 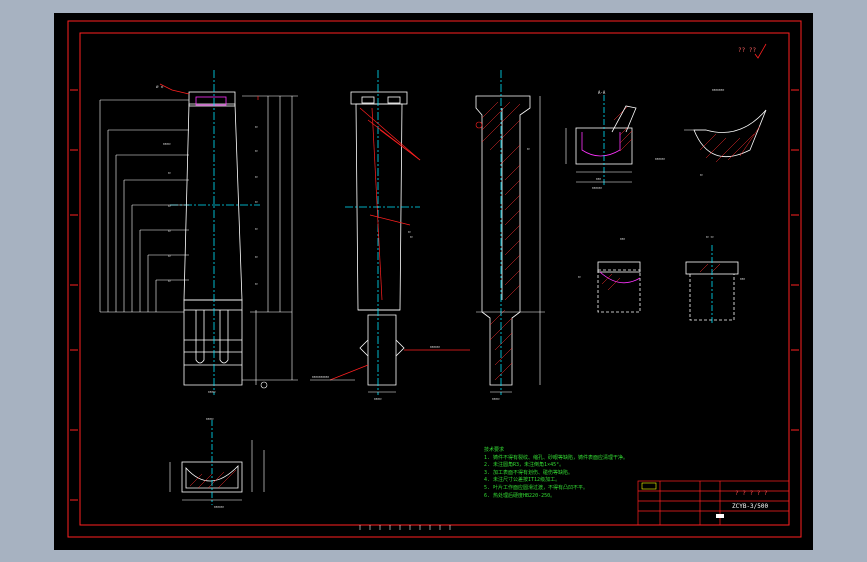 What do you see at coordinates (217, 462) in the screenshot?
I see `view-blade-bottom: ▭▭▭ ▭▭▭▭` at bounding box center [217, 462].